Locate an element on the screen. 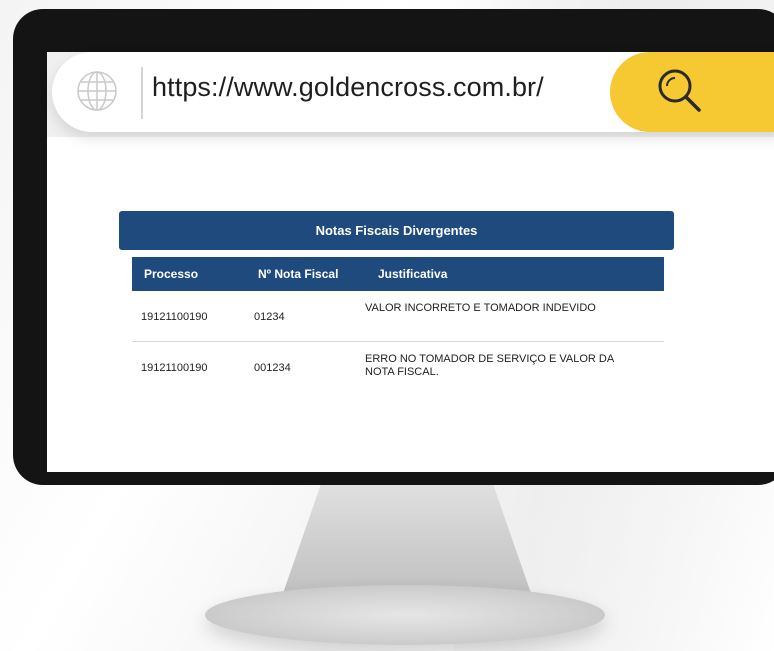  cell-nota-fiscal: 01234 is located at coordinates (269, 317).